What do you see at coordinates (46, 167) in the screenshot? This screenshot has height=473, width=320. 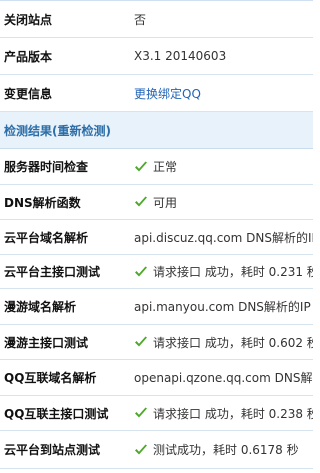 I see `check-label: 服务器时间检查` at bounding box center [46, 167].